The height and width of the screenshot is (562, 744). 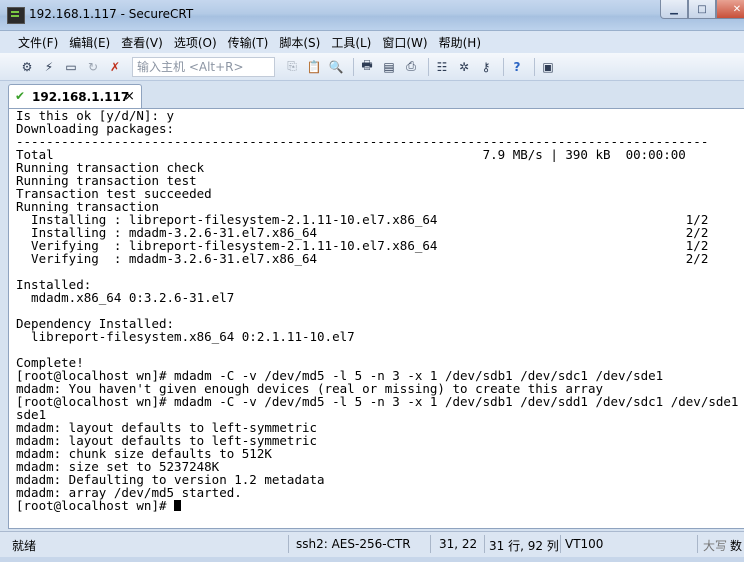 I want to click on status-ready: 就绪, so click(x=24, y=546).